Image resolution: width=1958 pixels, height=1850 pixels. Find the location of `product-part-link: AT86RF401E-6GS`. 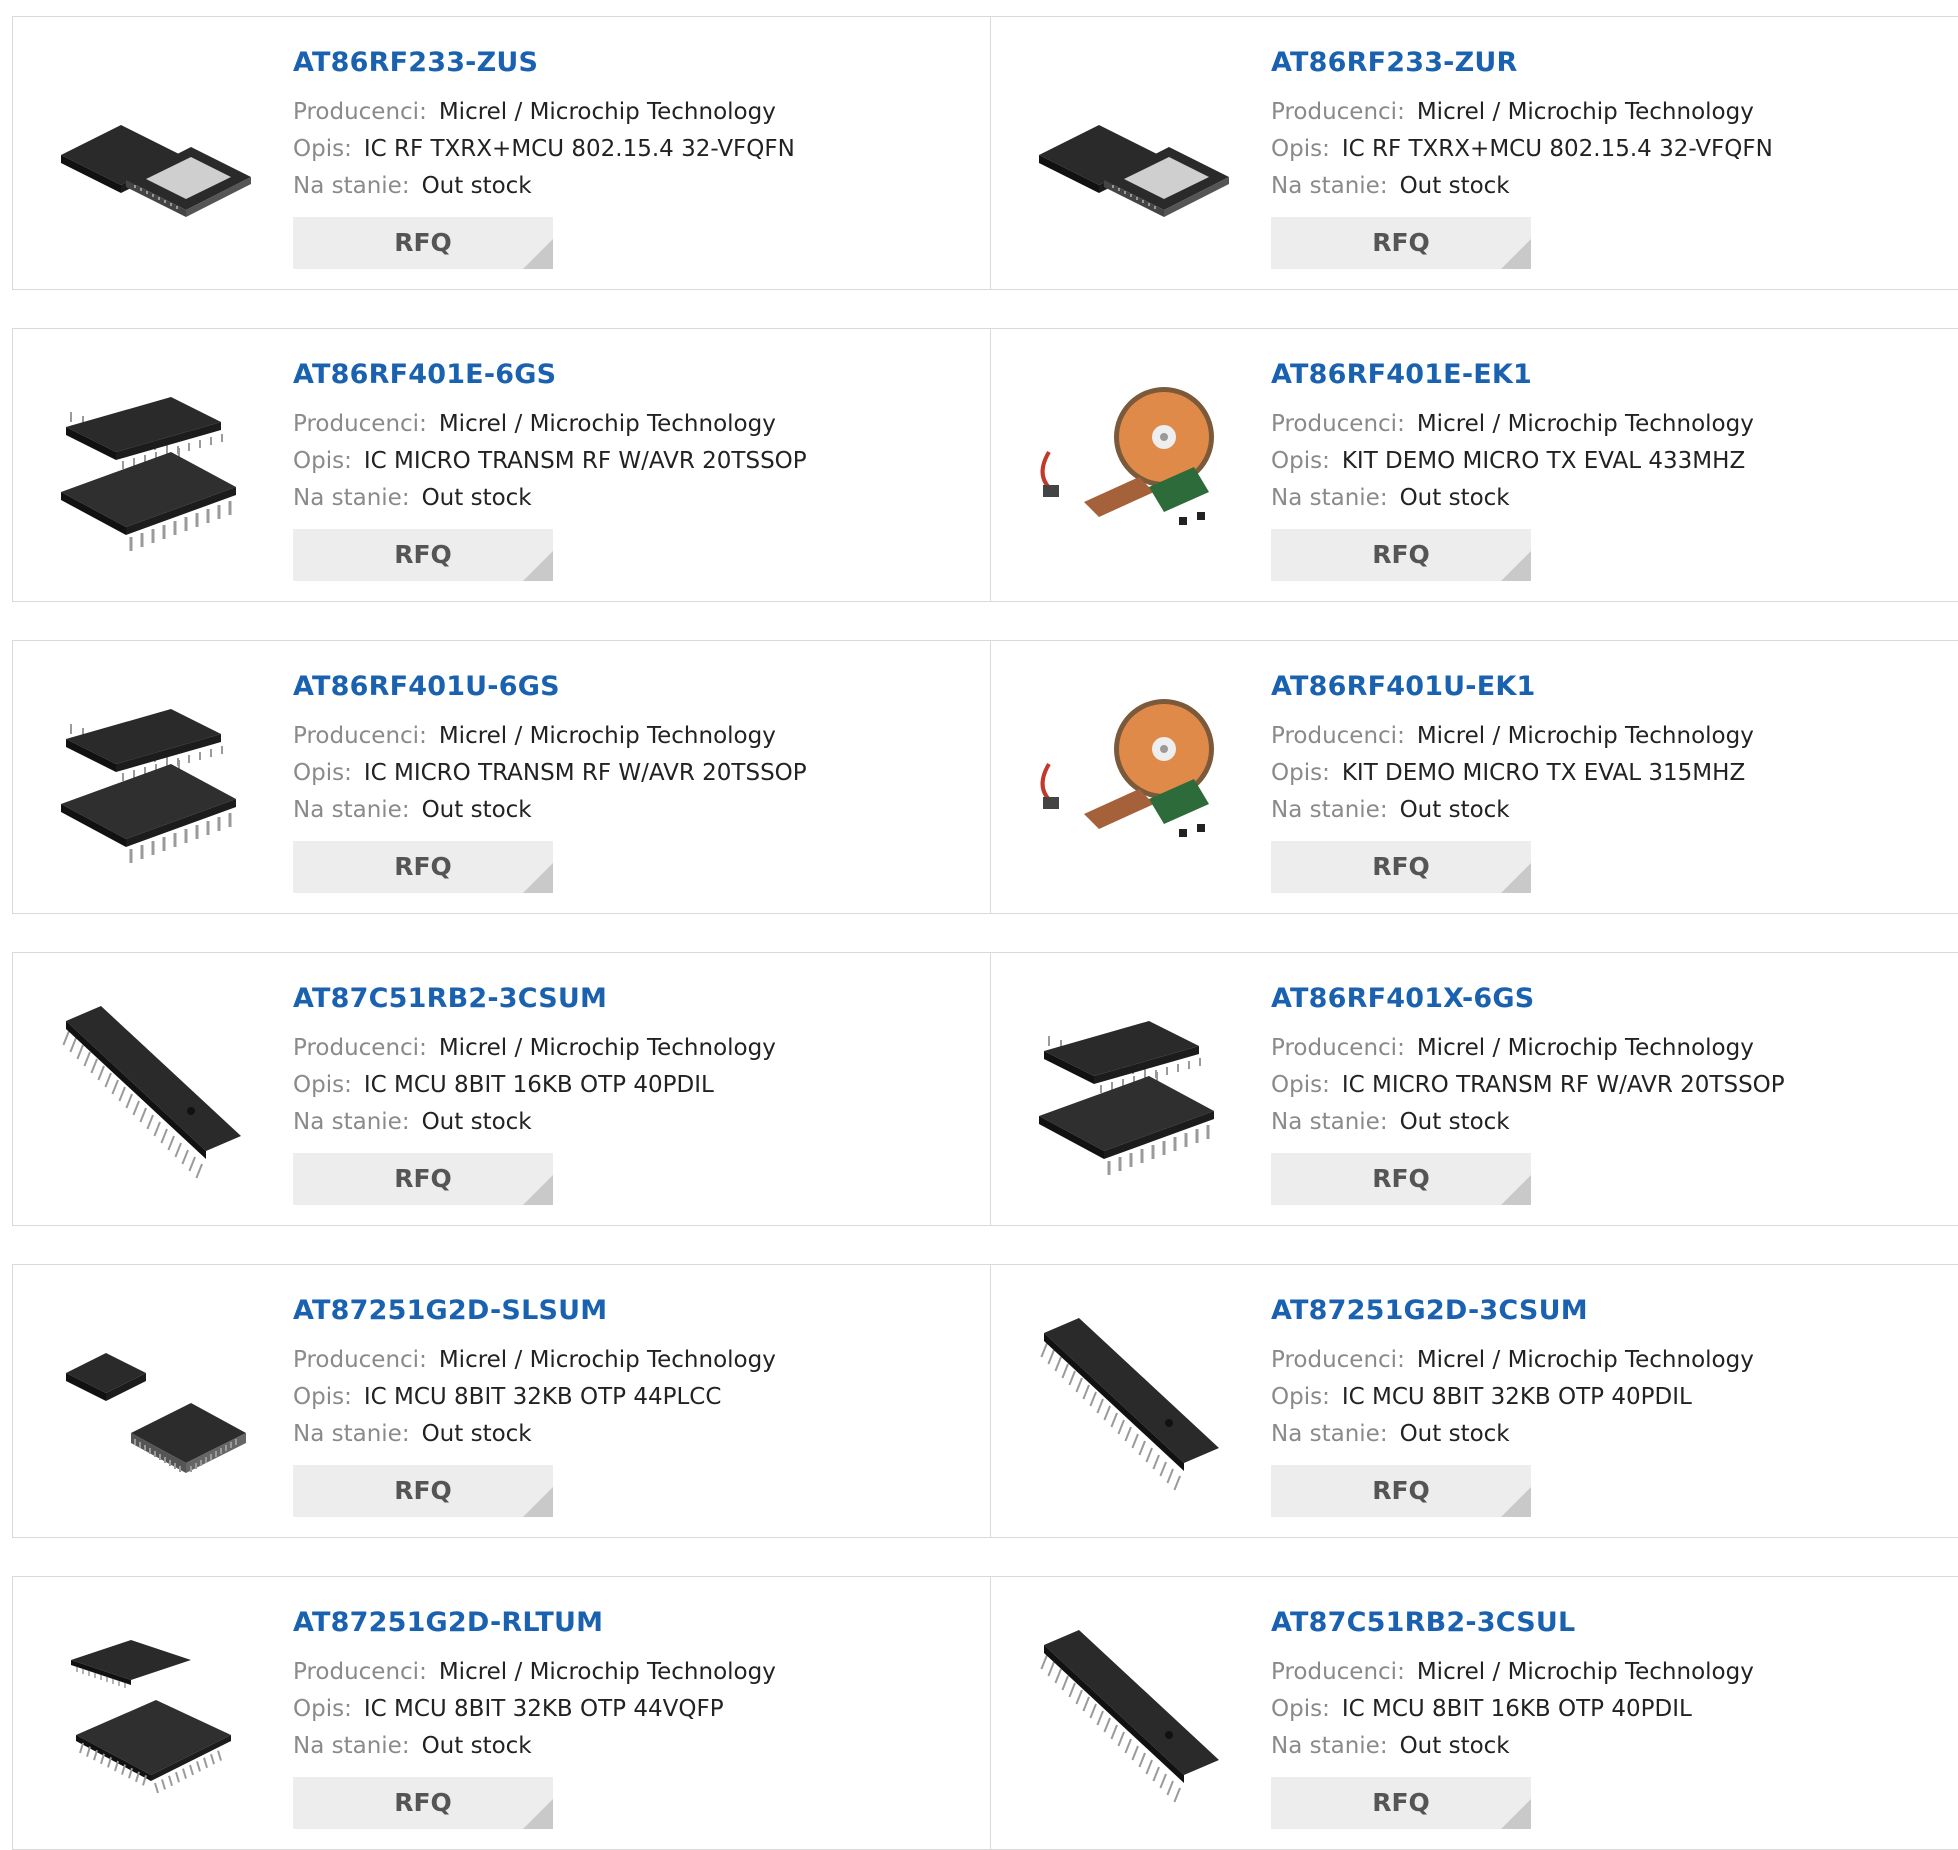

product-part-link: AT86RF401E-6GS is located at coordinates (550, 374).